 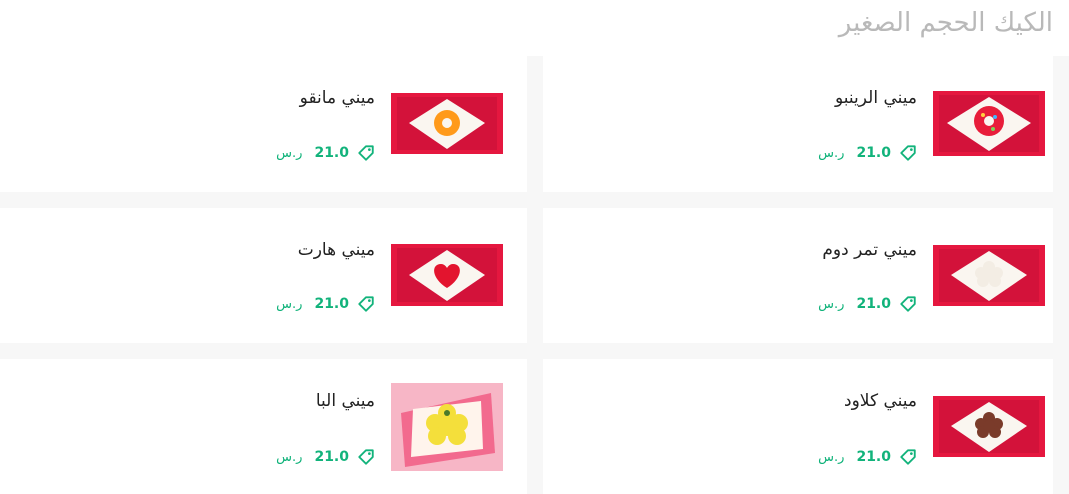 I want to click on product-card: ميني هارت ر.س 21.0, so click(x=263, y=275).